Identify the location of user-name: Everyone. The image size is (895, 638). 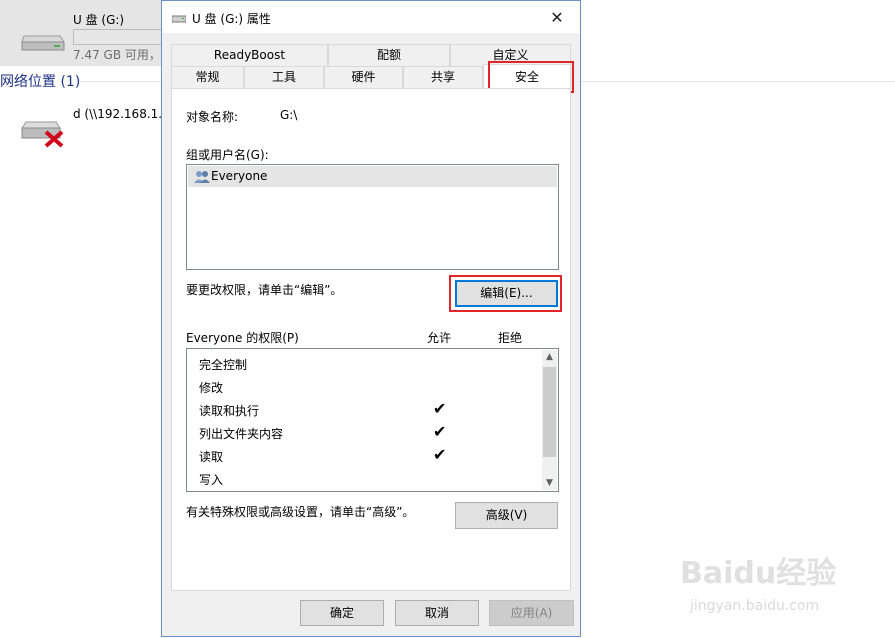
(239, 176).